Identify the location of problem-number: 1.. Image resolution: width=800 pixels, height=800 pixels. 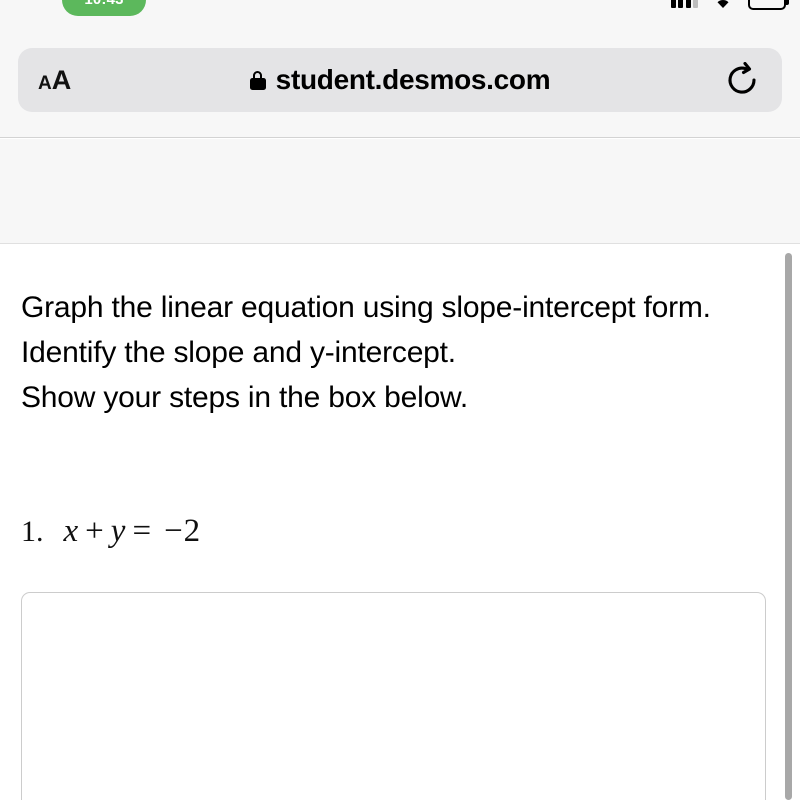
(32, 531).